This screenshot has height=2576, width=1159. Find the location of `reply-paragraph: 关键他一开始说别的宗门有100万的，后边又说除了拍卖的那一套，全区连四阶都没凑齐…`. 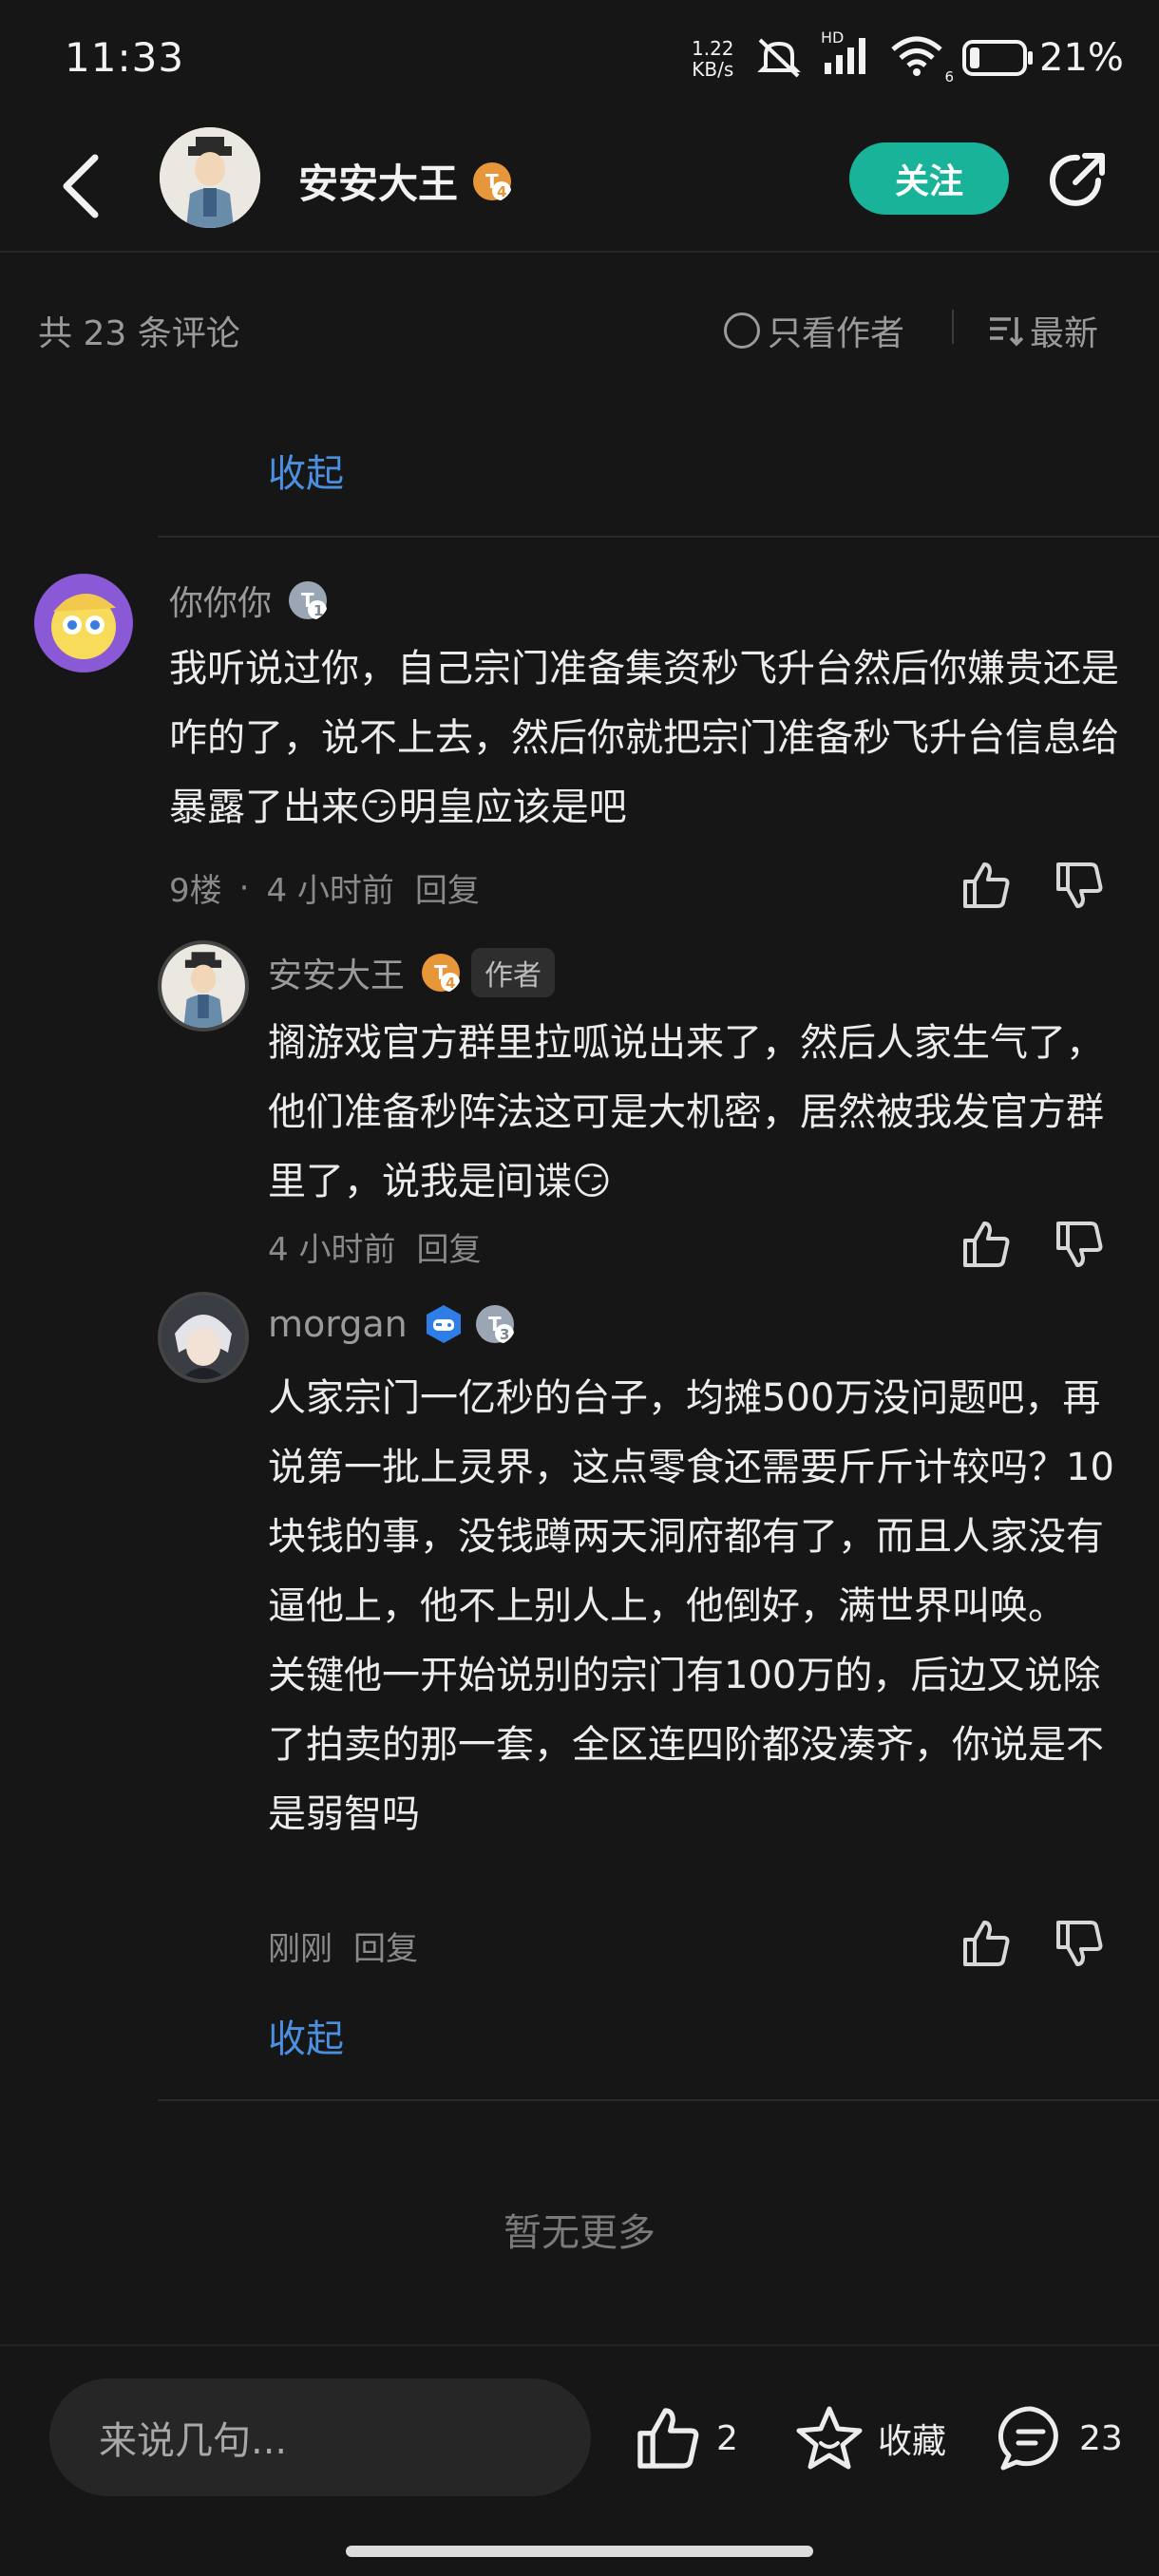

reply-paragraph: 关键他一开始说别的宗门有100万的，后边又说除了拍卖的那一套，全区连四阶都没凑齐… is located at coordinates (686, 1745).